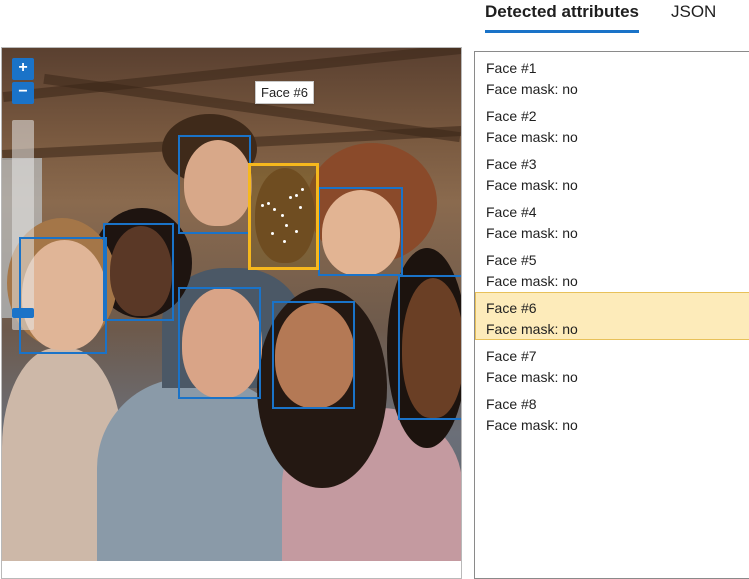 Image resolution: width=749 pixels, height=579 pixels. I want to click on face-title: Face #3, so click(511, 164).